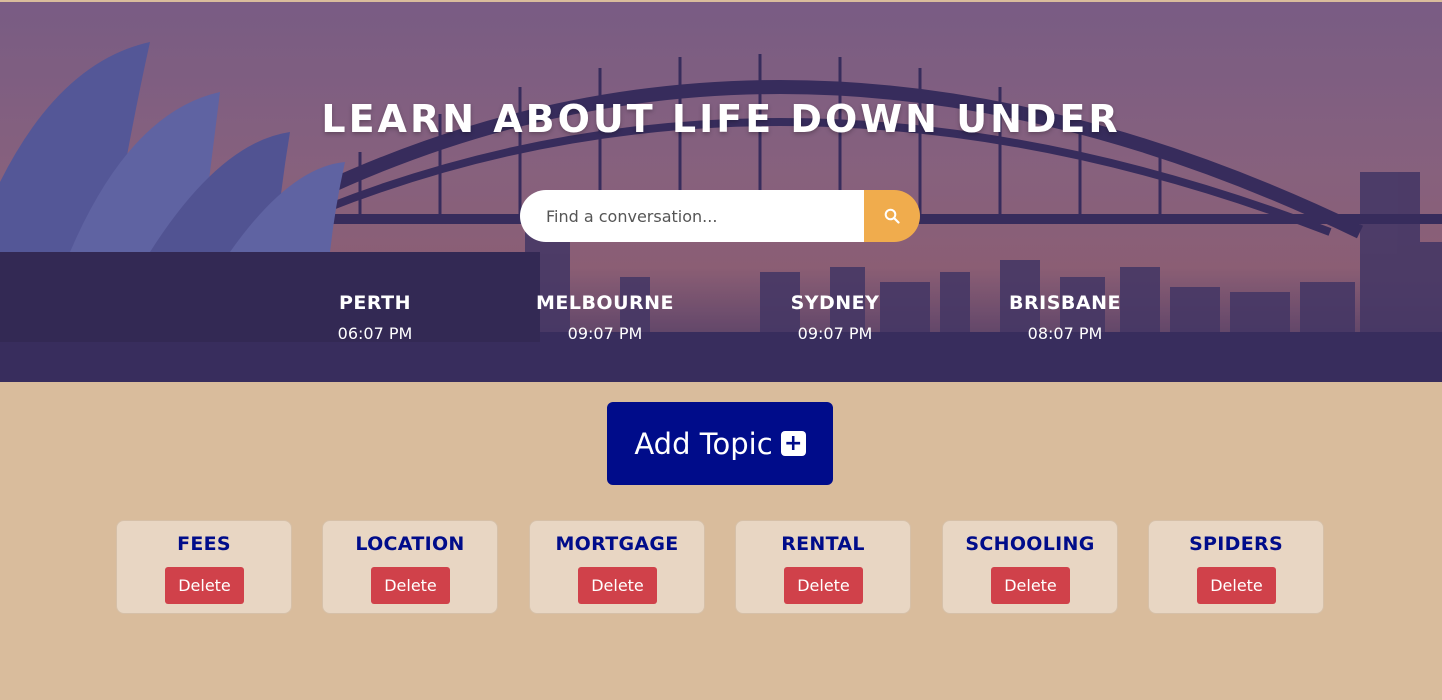  What do you see at coordinates (703, 443) in the screenshot?
I see `add-topic-label: Add Topic` at bounding box center [703, 443].